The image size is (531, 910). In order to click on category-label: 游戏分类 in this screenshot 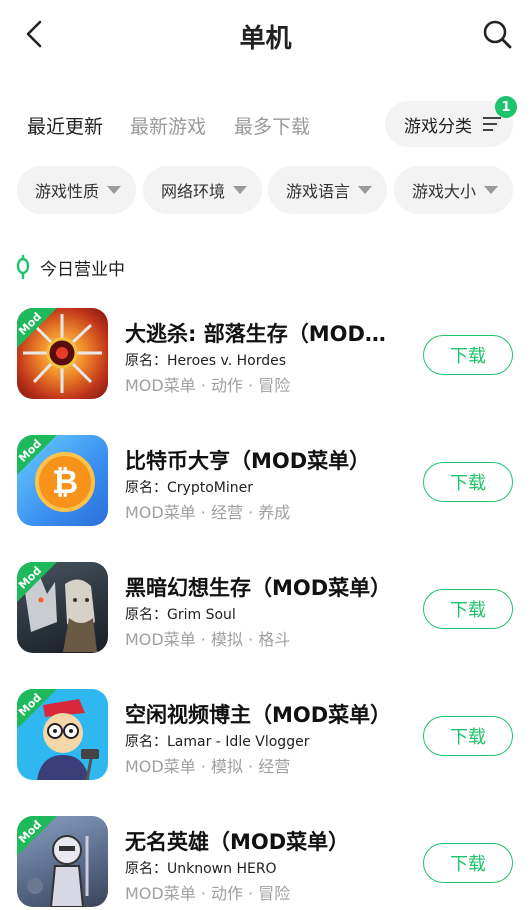, I will do `click(438, 126)`.